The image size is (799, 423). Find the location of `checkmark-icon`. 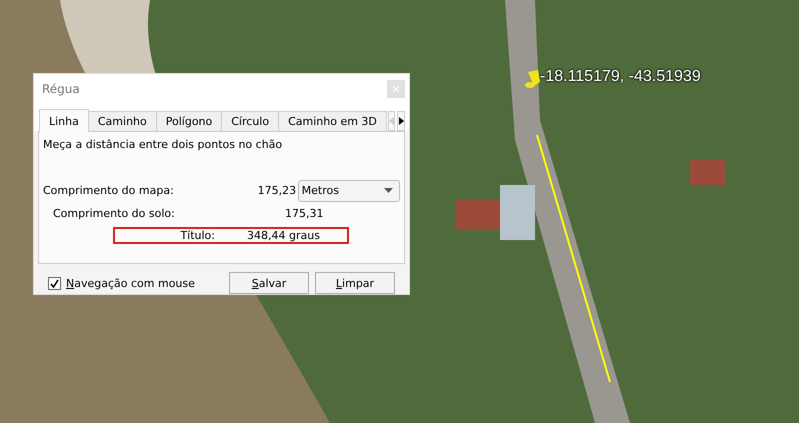

checkmark-icon is located at coordinates (54, 283).